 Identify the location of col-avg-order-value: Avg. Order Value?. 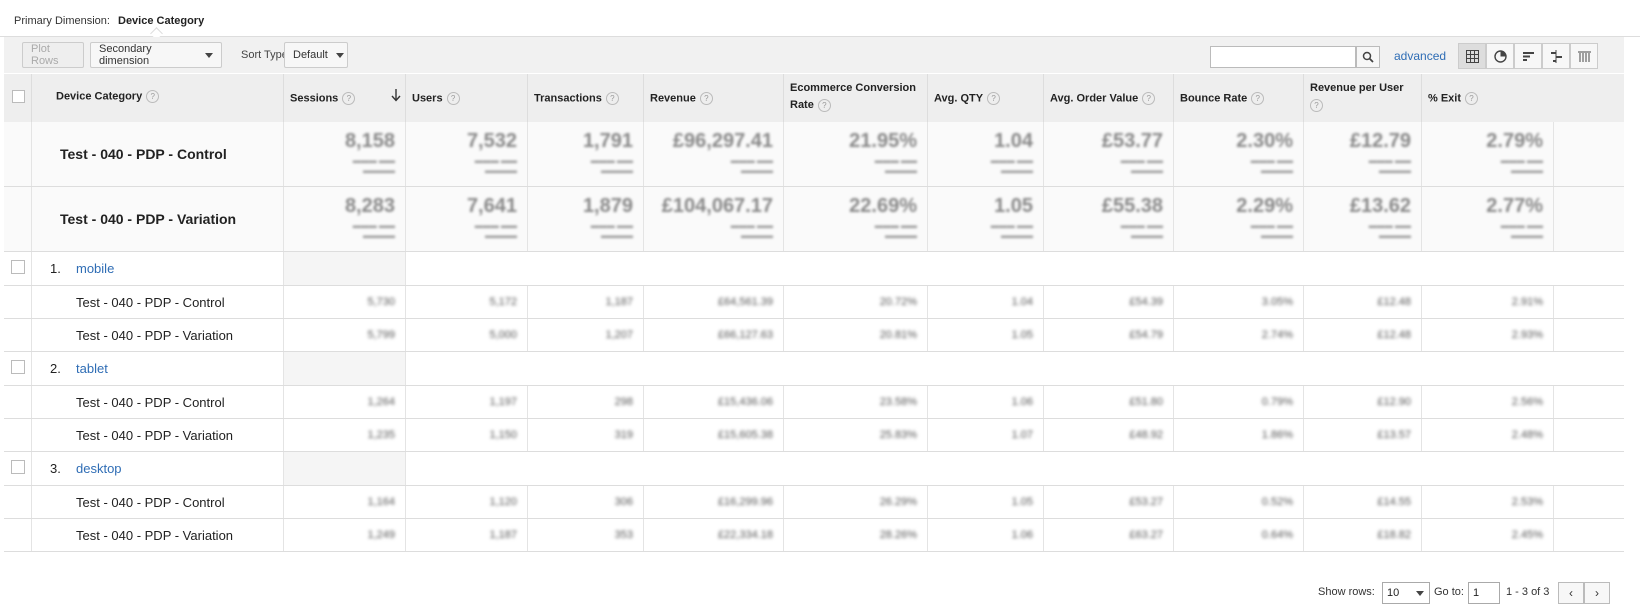
(1109, 98).